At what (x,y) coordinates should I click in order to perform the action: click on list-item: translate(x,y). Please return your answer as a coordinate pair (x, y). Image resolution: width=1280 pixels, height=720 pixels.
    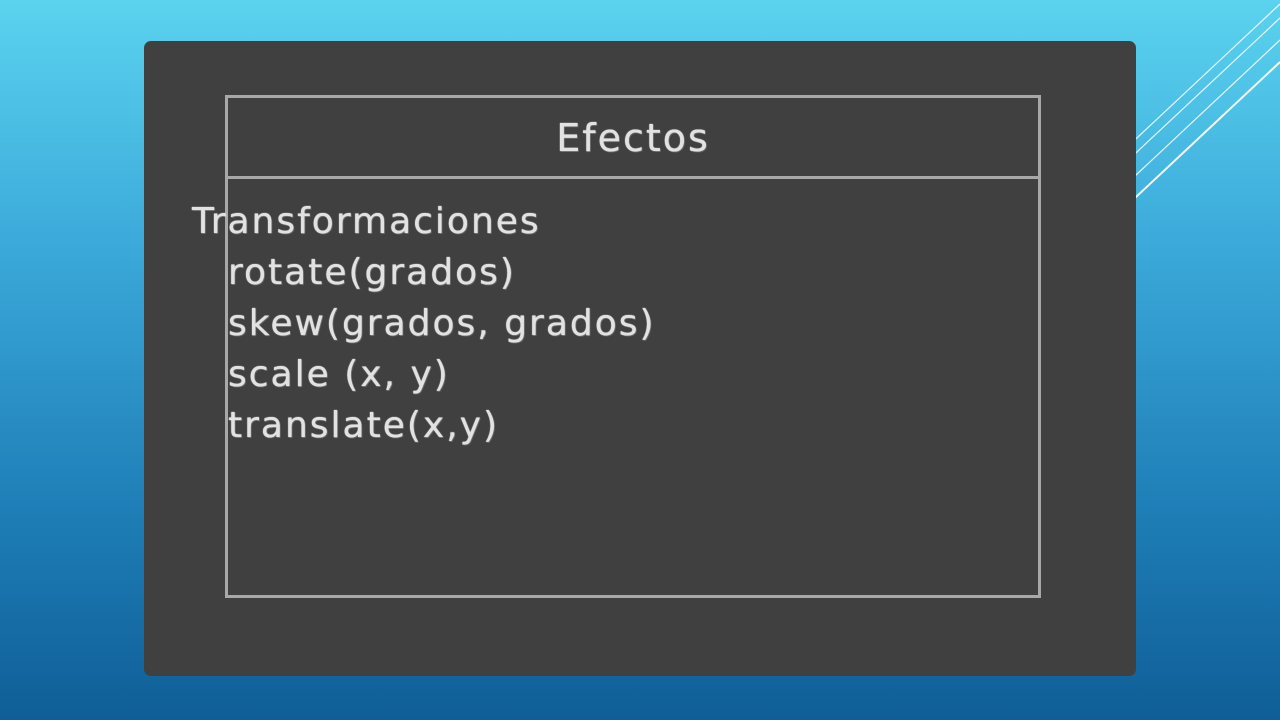
    Looking at the image, I should click on (364, 425).